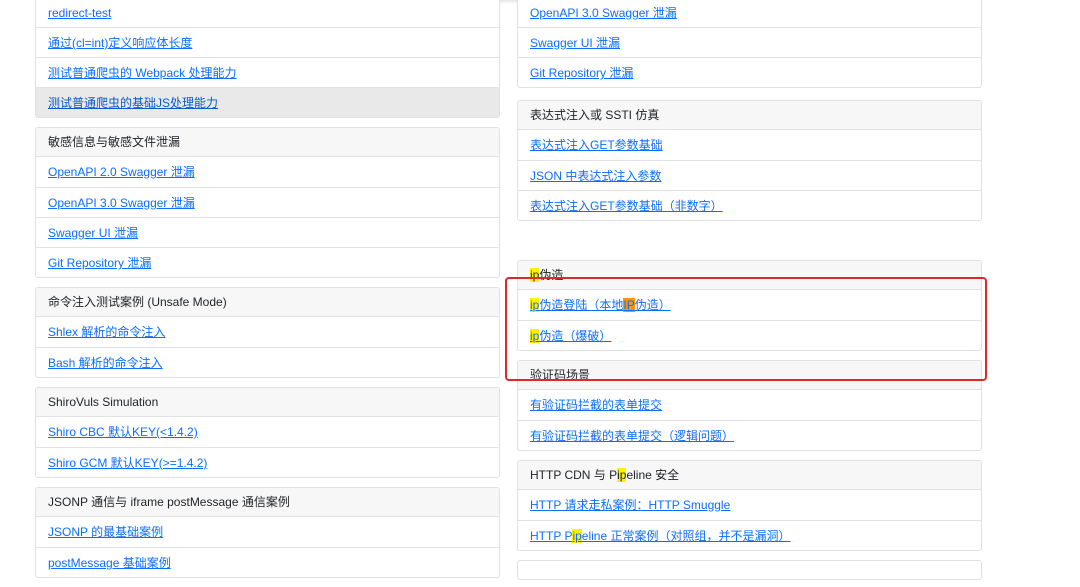 The width and height of the screenshot is (1080, 587). Describe the element at coordinates (267, 502) in the screenshot. I see `card-header: JSONP 通信与 iframe postMessage 通信案例` at that location.